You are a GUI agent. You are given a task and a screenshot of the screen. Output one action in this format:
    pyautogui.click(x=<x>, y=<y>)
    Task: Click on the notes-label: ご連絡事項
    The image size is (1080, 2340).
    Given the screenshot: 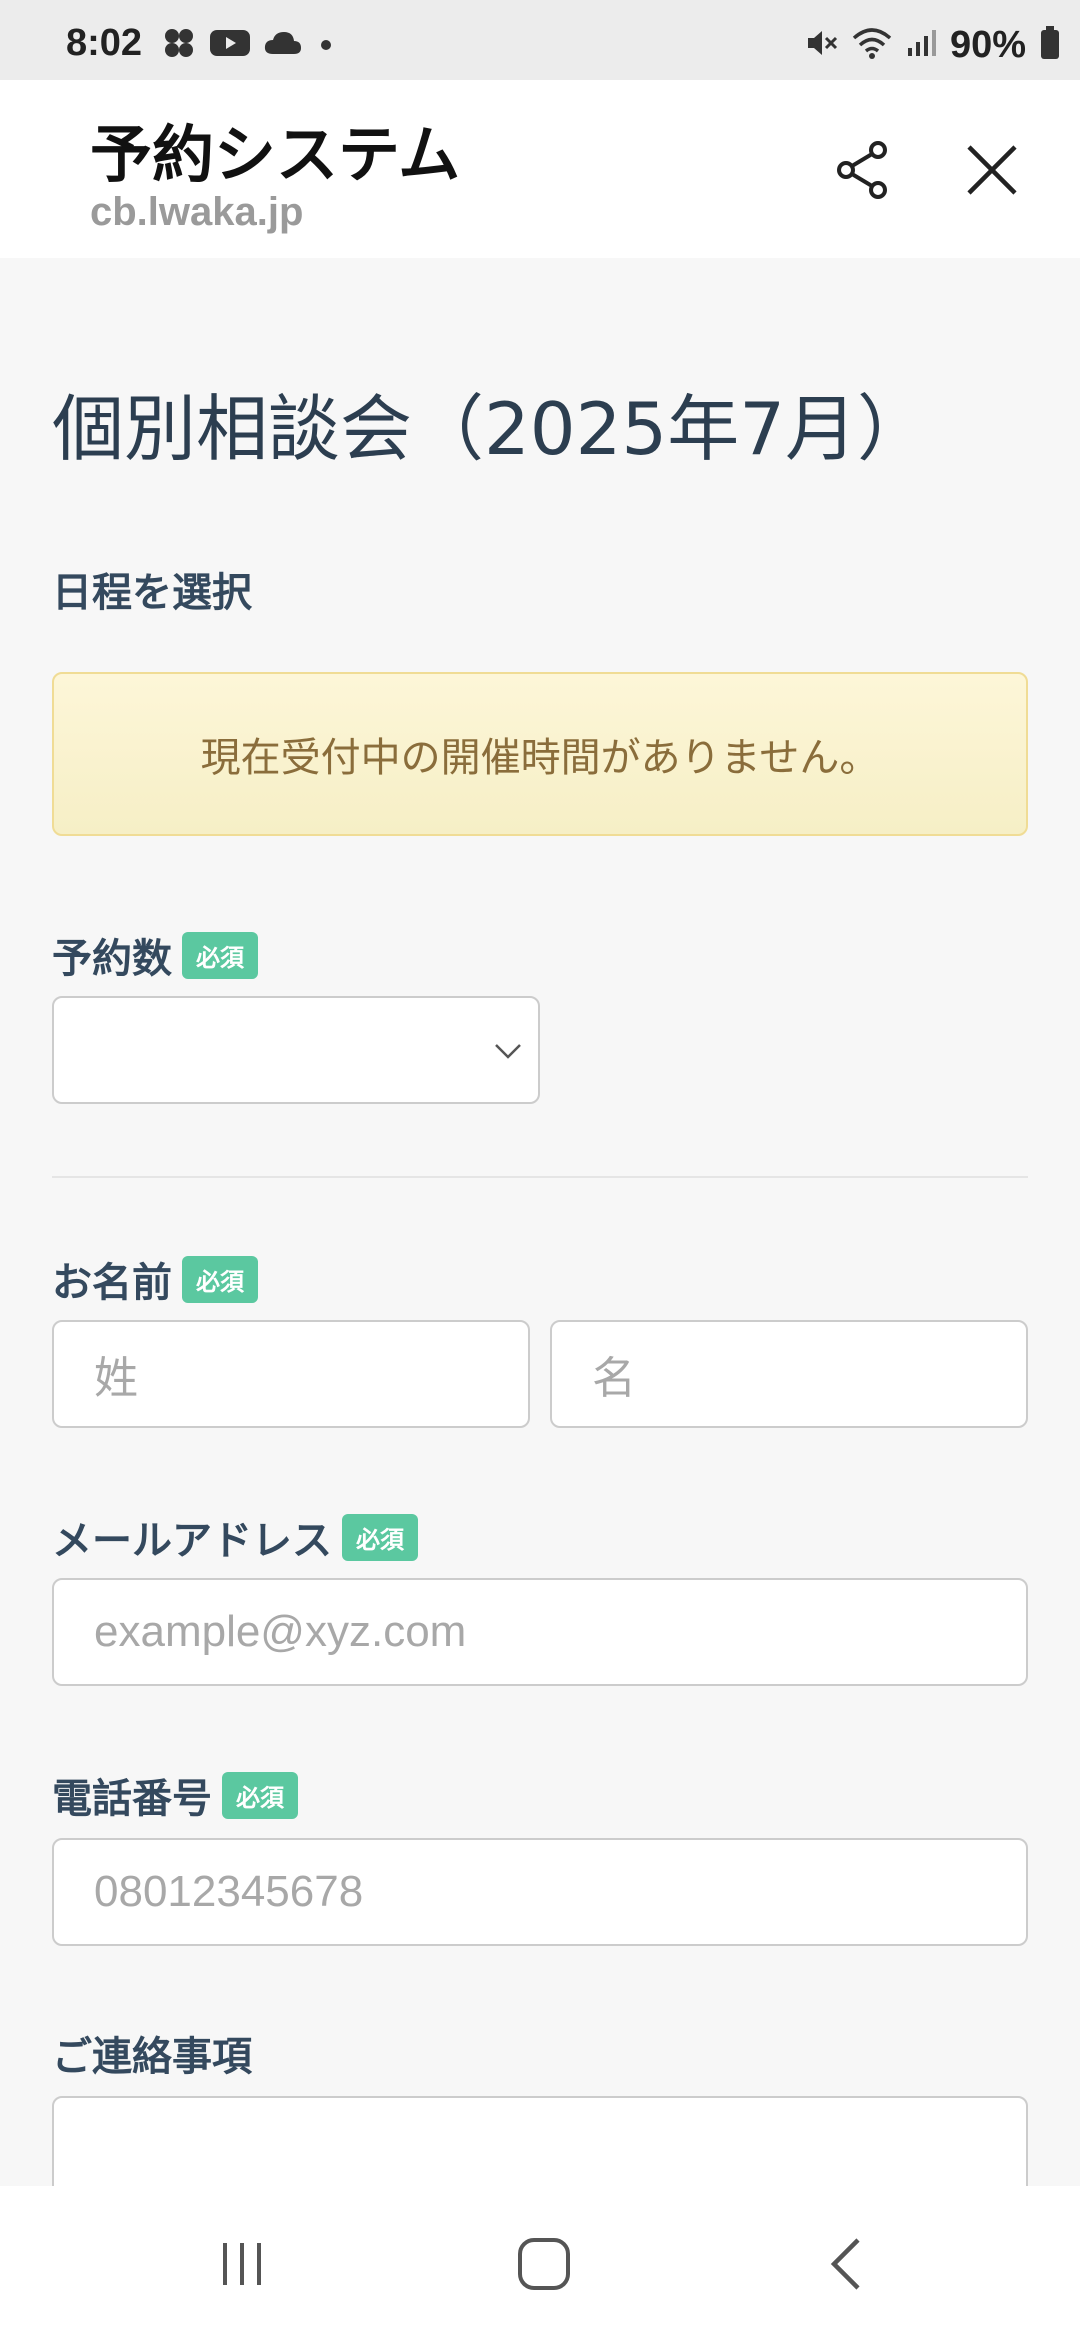 What is the action you would take?
    pyautogui.click(x=152, y=2053)
    